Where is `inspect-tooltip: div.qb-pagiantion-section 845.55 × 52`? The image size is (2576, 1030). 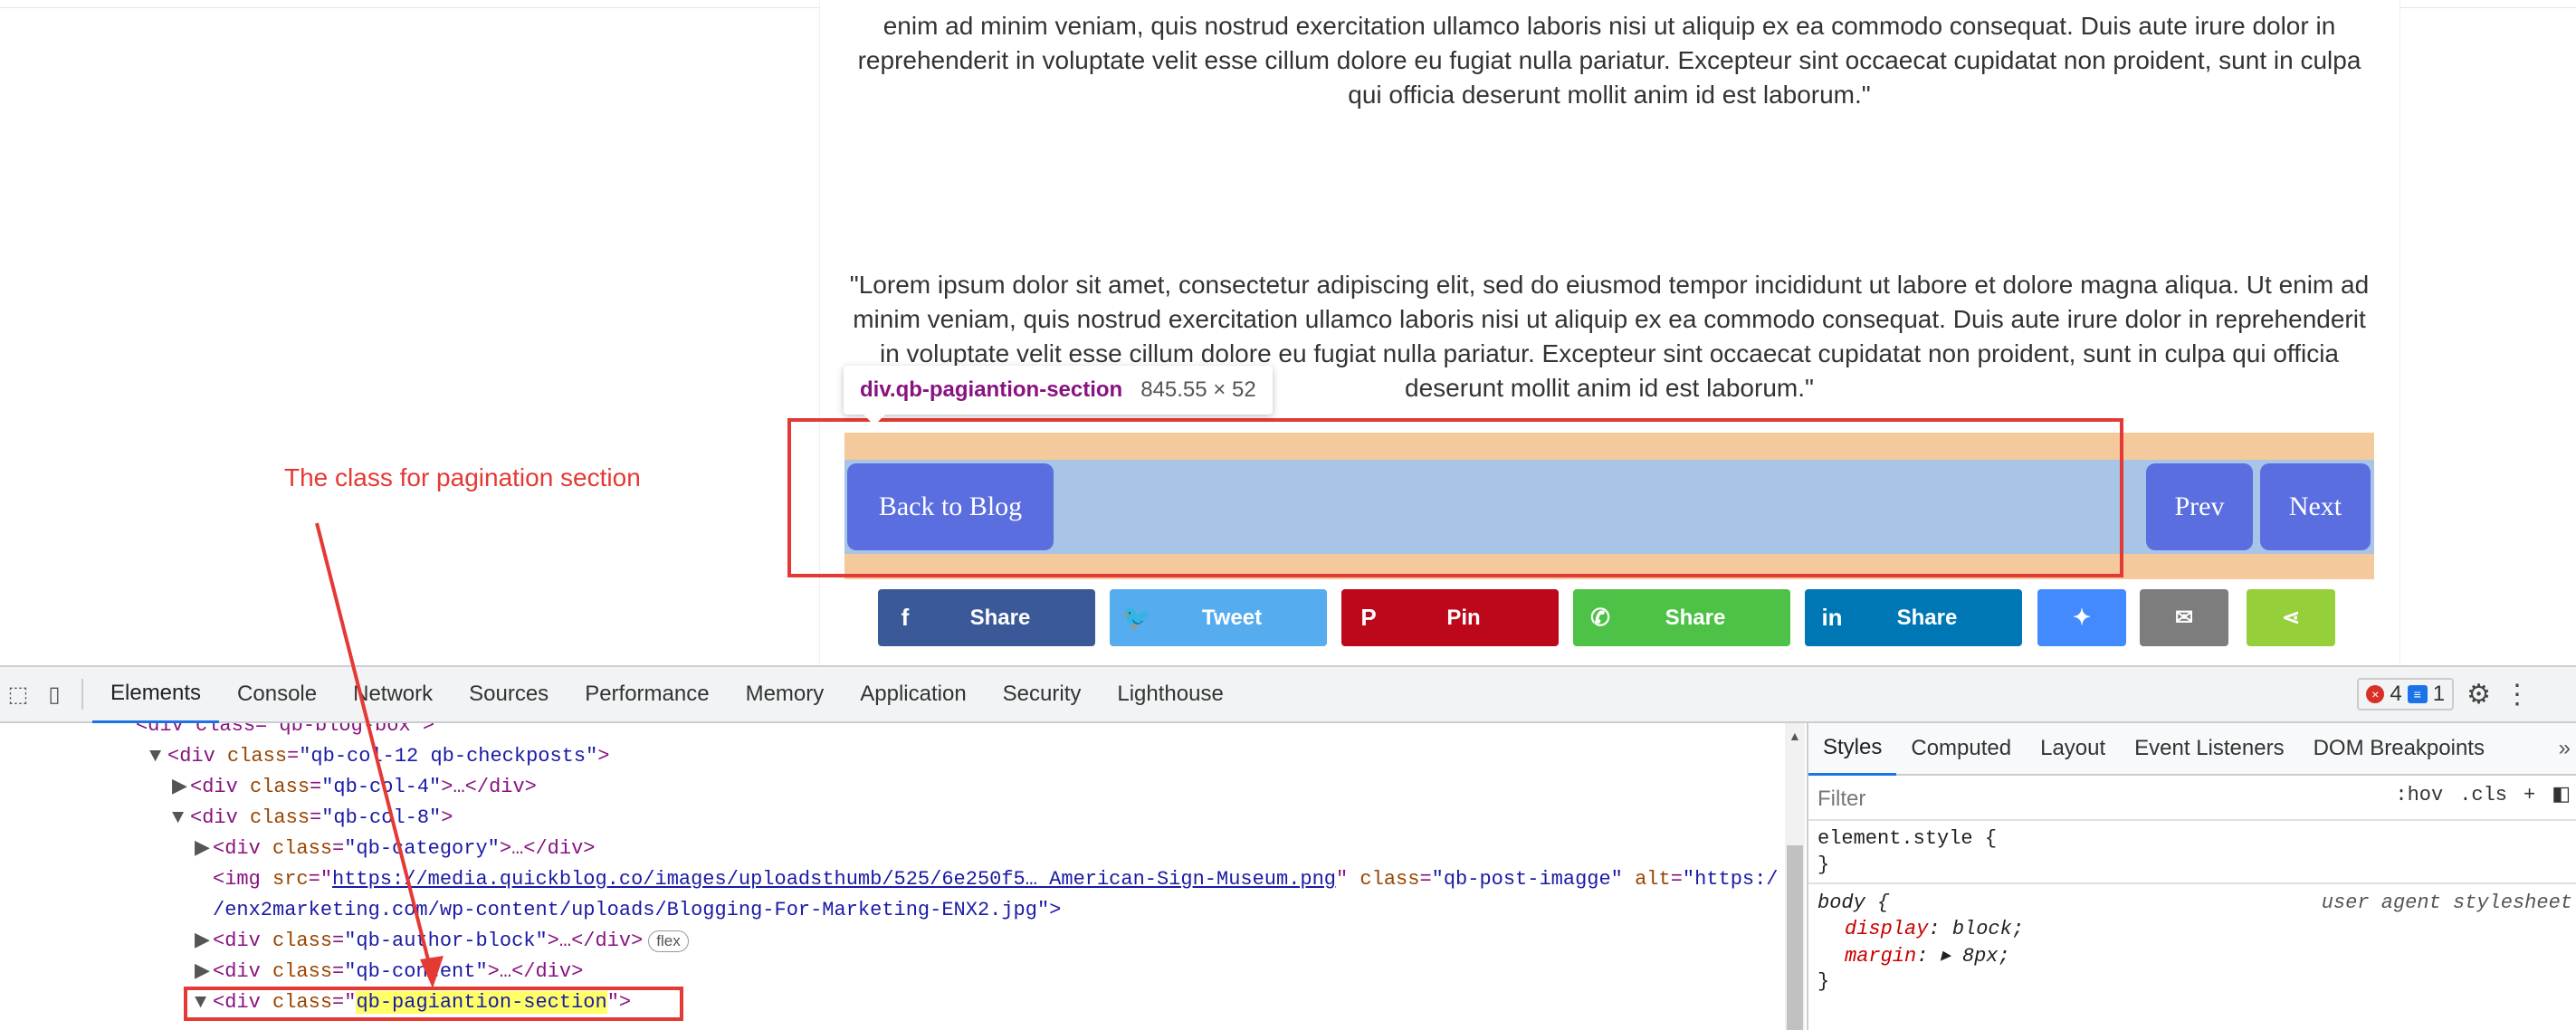 inspect-tooltip: div.qb-pagiantion-section 845.55 × 52 is located at coordinates (1058, 396).